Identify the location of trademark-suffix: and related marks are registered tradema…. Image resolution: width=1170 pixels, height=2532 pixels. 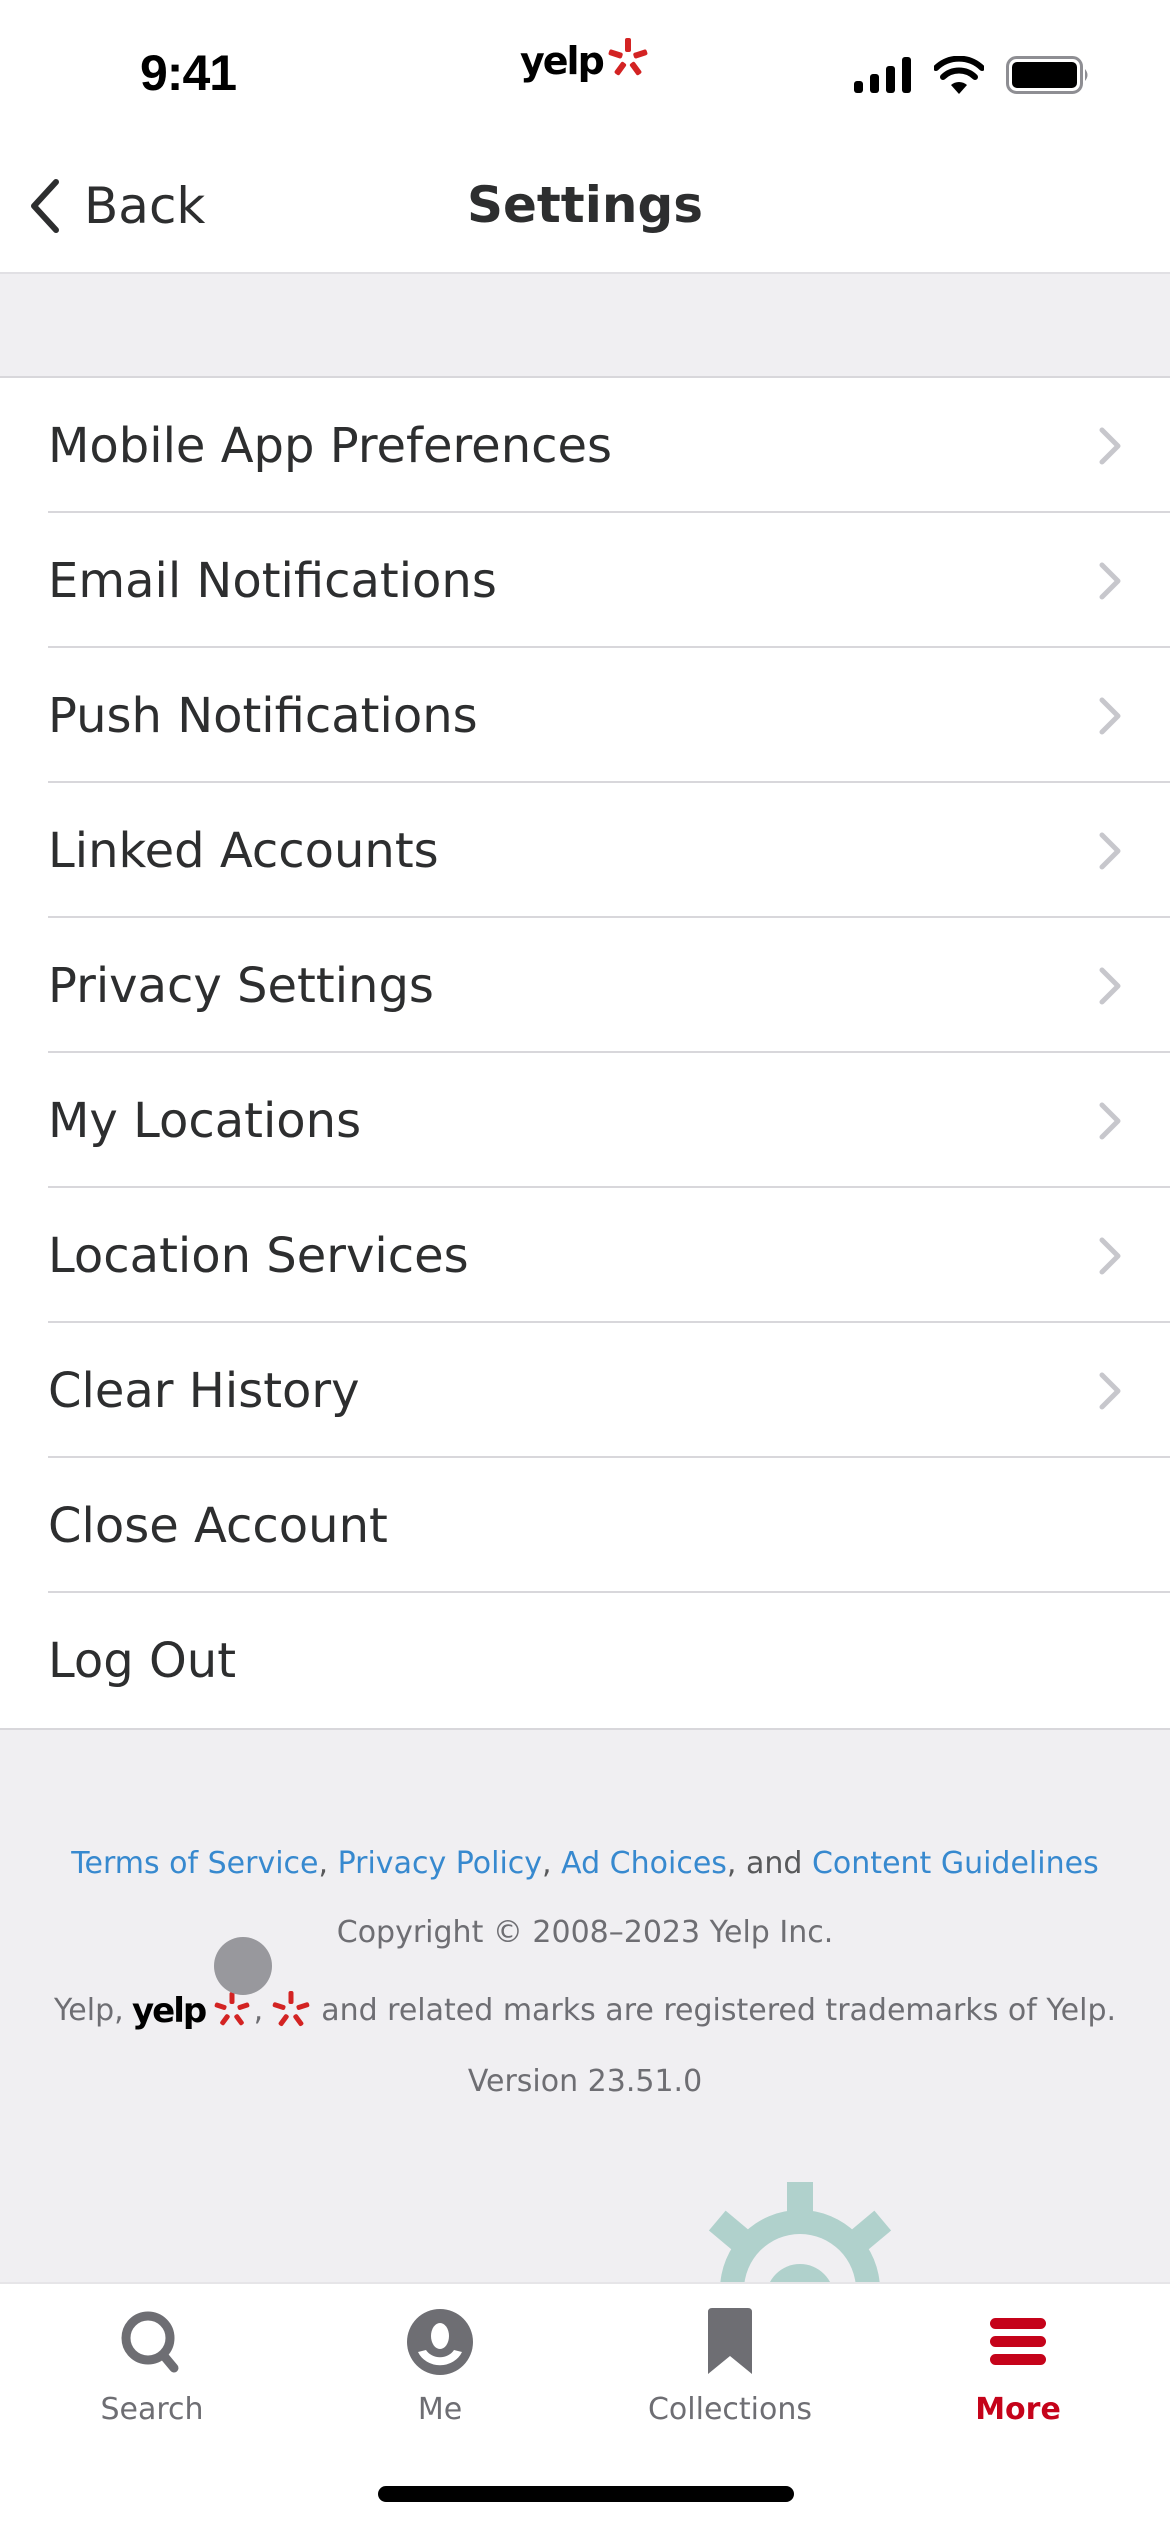
(719, 2010).